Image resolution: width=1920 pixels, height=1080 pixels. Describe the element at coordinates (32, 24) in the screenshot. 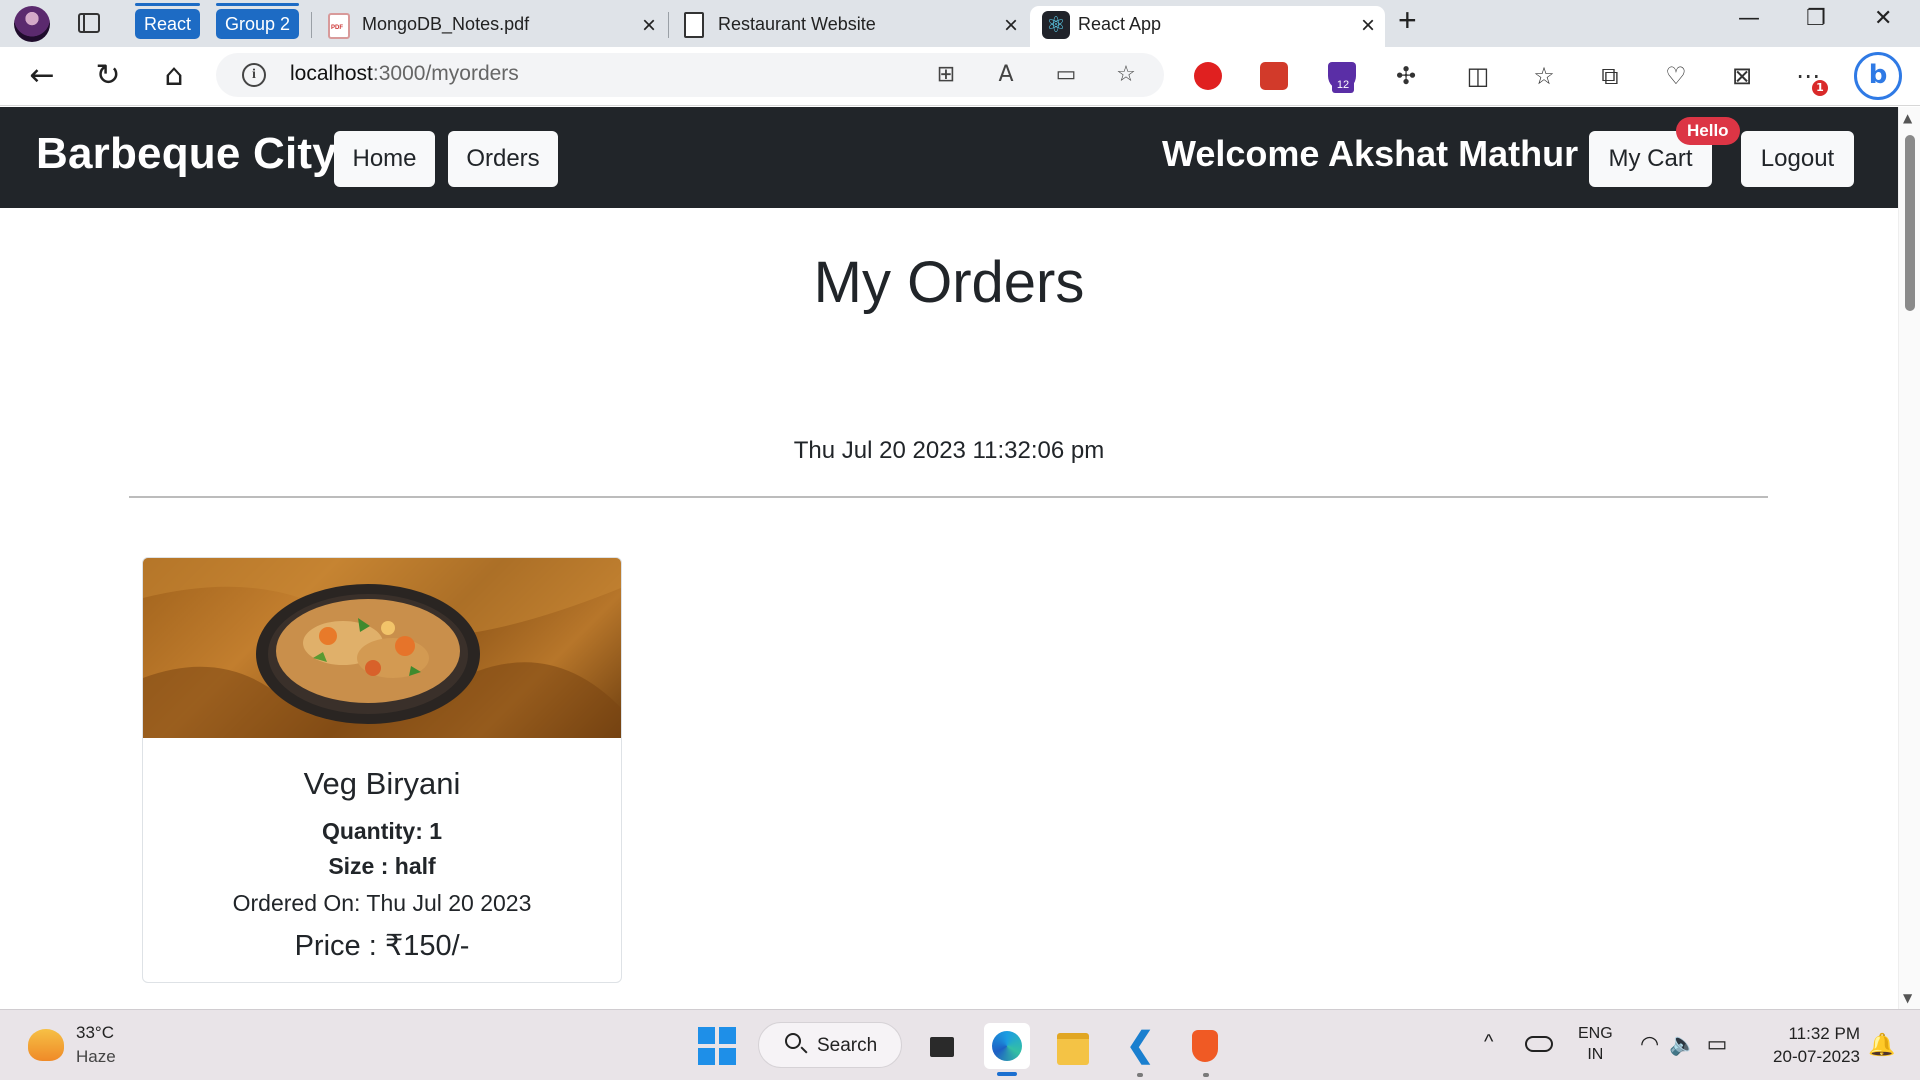

I see `profile-avatar` at that location.